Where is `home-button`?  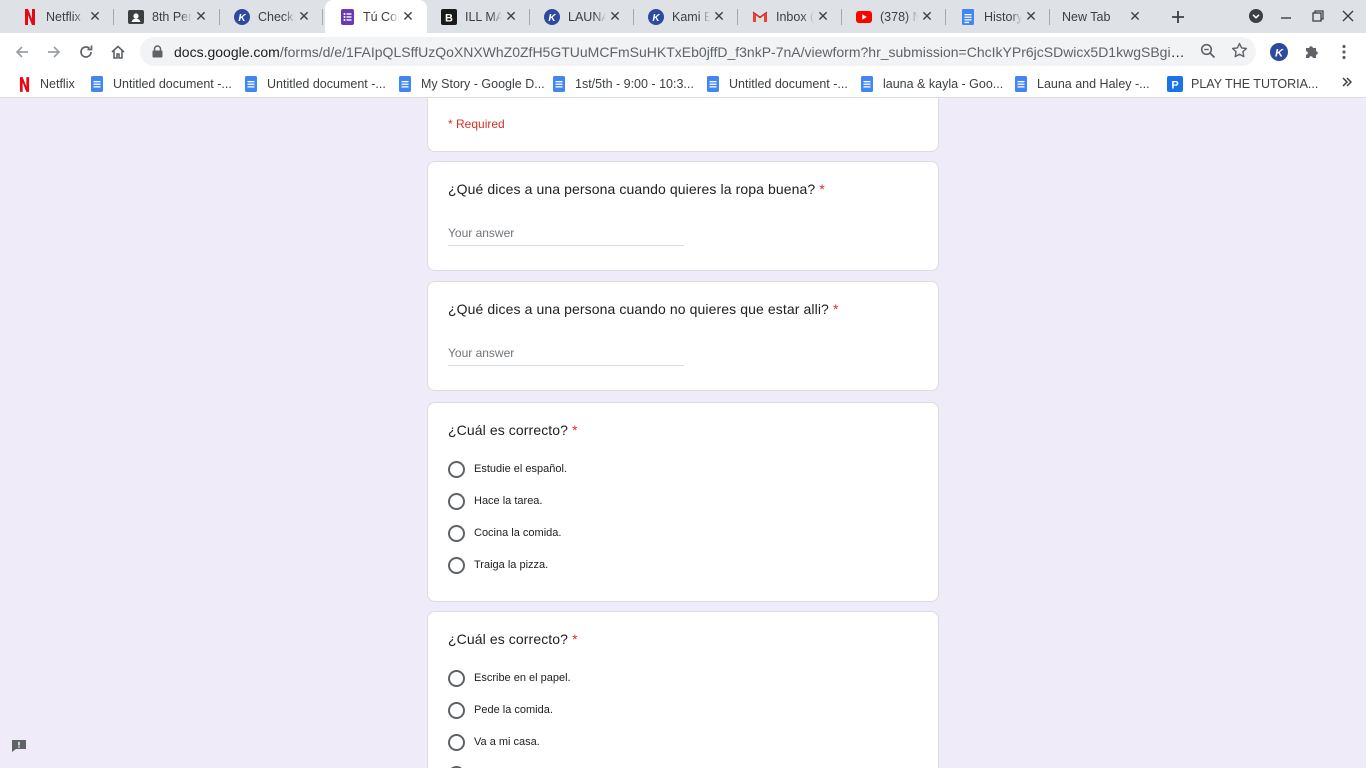 home-button is located at coordinates (118, 52).